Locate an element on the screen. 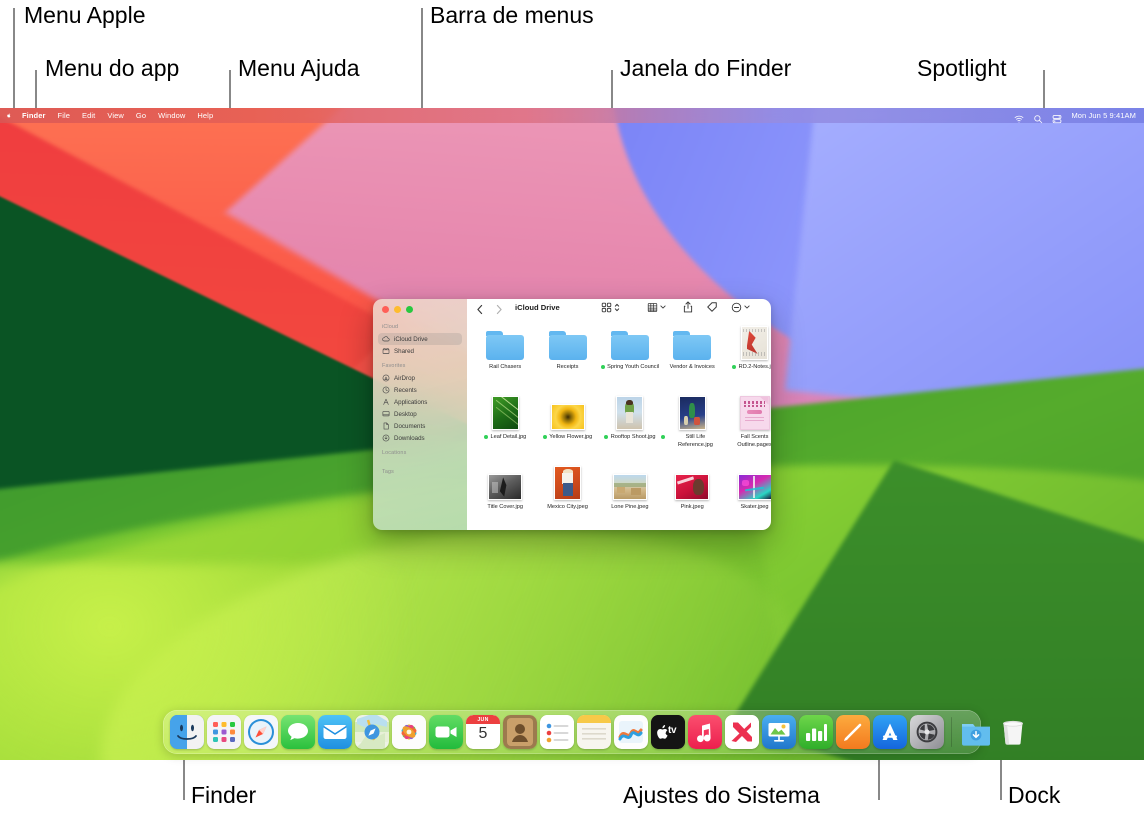  file-label: Leaf Detail.jpg is located at coordinates (508, 437).